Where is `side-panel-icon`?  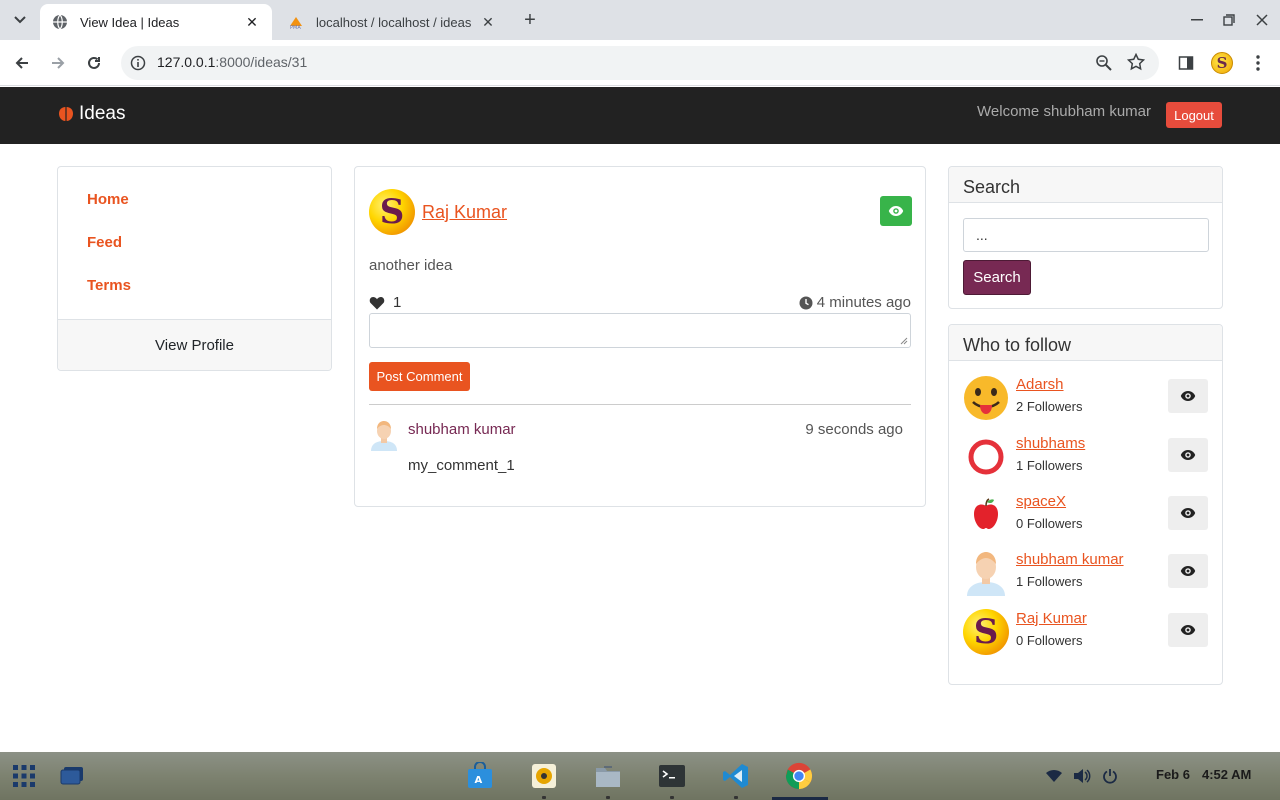 side-panel-icon is located at coordinates (1186, 63).